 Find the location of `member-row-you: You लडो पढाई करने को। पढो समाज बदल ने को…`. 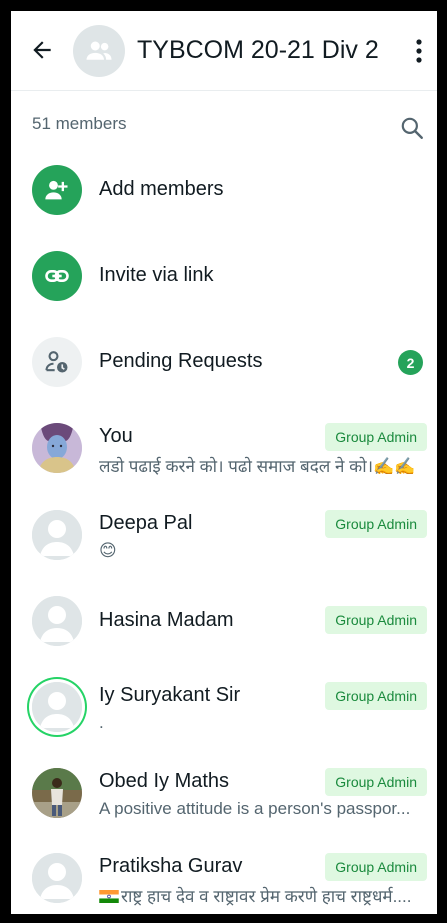

member-row-you: You लडो पढाई करने को। पढो समाज बदल ने को… is located at coordinates (224, 466).